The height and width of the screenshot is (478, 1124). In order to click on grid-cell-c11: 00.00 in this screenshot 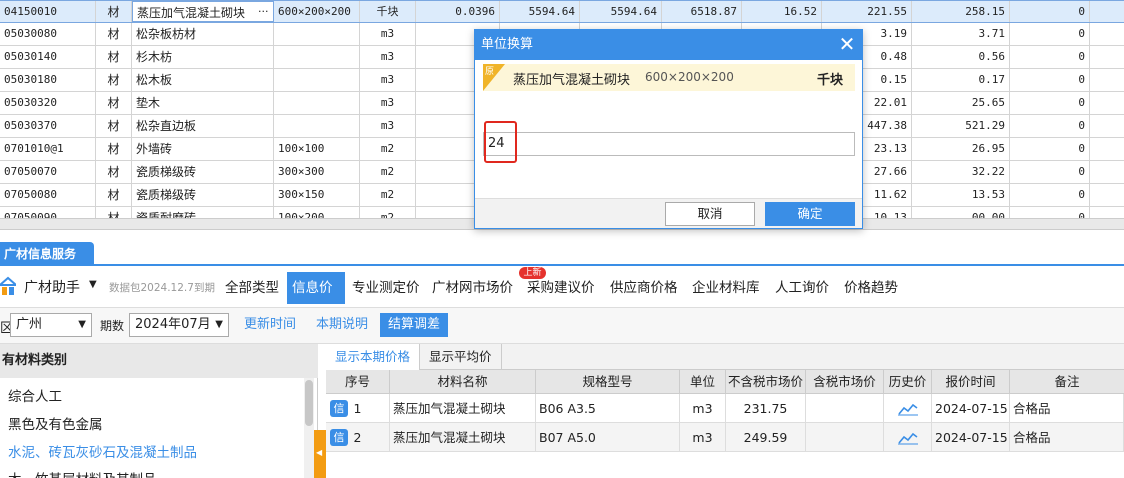, I will do `click(961, 212)`.